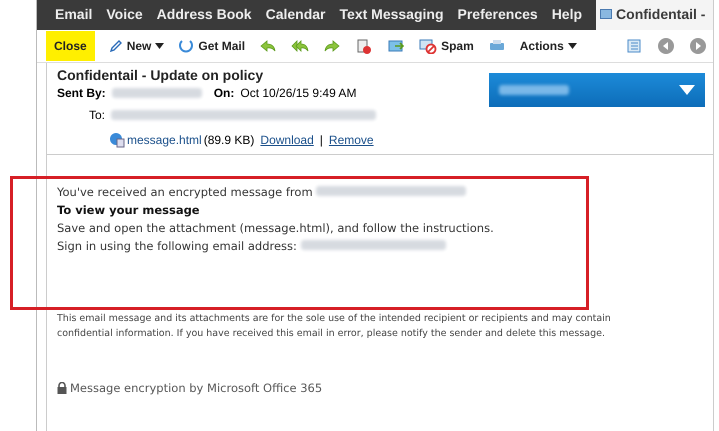 This screenshot has width=719, height=431. Describe the element at coordinates (597, 90) in the screenshot. I see `sender-dropdown` at that location.